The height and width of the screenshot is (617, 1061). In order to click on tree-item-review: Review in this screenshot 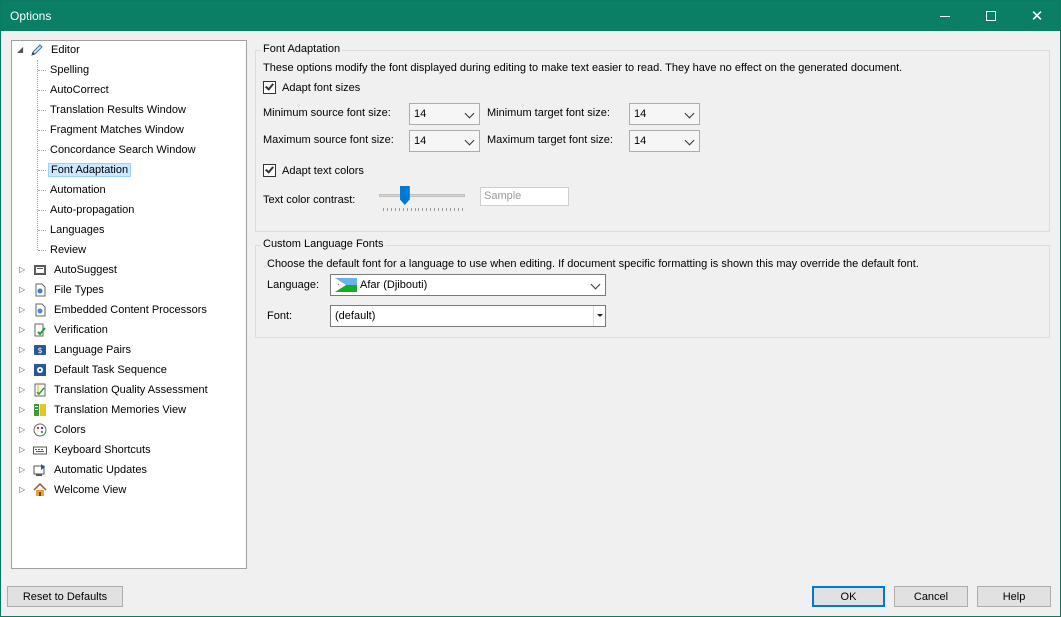, I will do `click(68, 250)`.